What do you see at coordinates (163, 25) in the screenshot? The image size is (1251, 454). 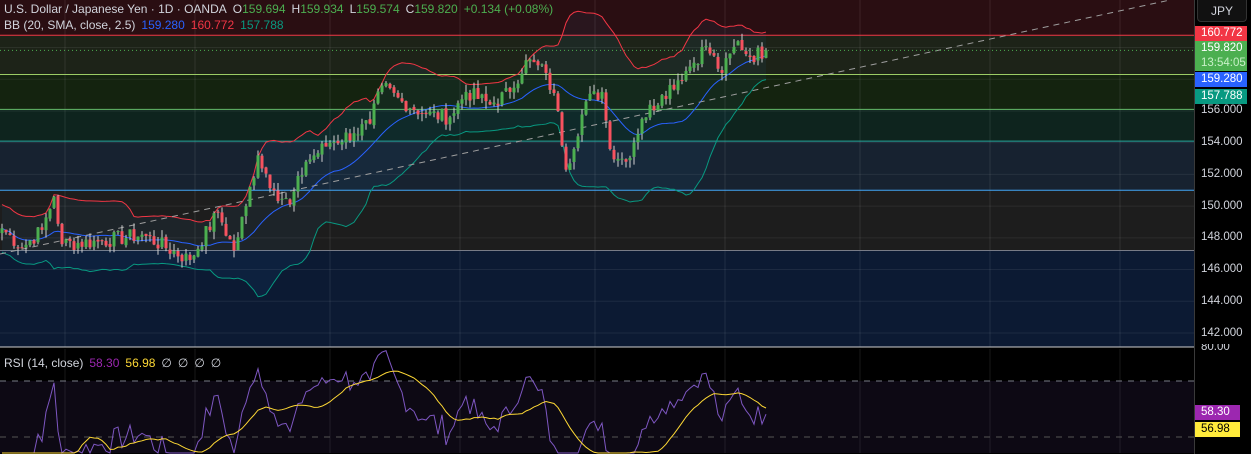 I see `bb-basis-value: 159.280` at bounding box center [163, 25].